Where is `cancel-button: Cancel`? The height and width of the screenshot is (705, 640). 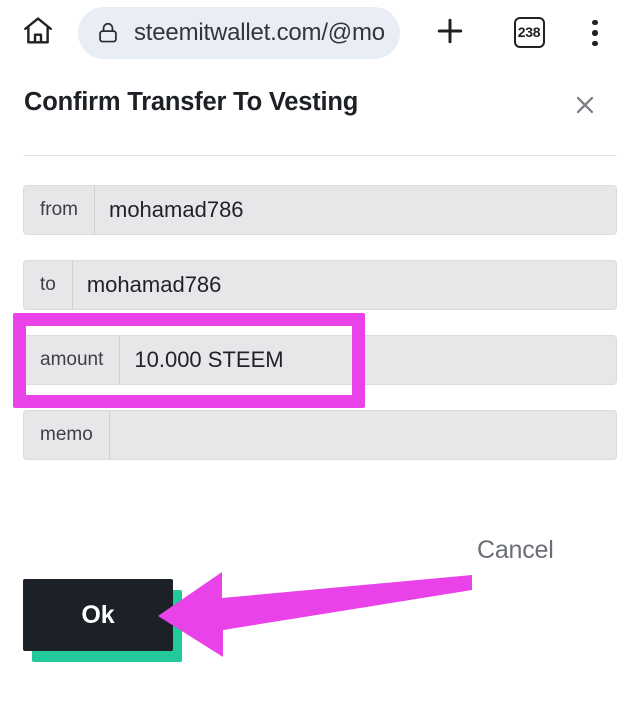 cancel-button: Cancel is located at coordinates (515, 550).